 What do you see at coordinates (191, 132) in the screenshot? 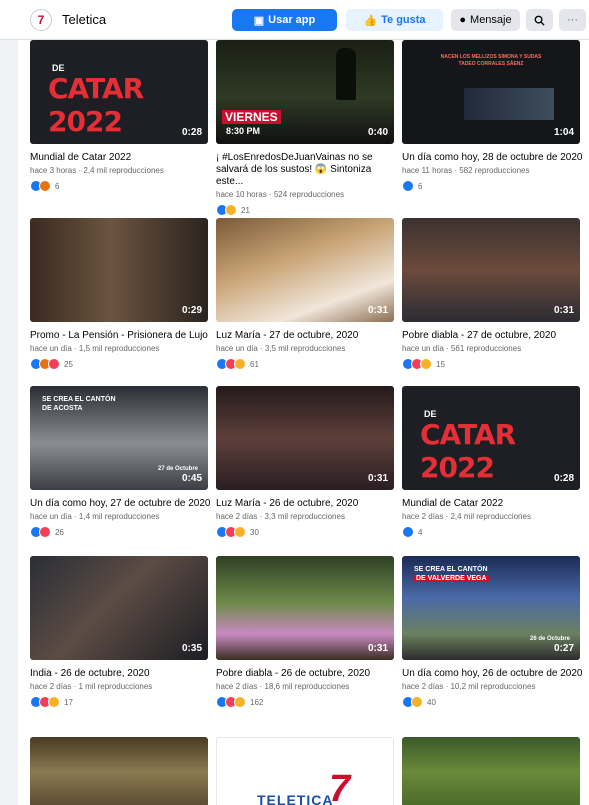
I see `video-duration: 0:28` at bounding box center [191, 132].